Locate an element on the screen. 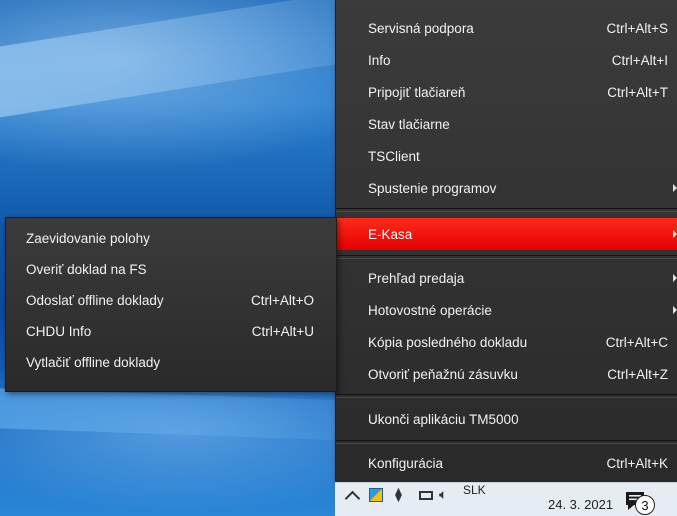 This screenshot has height=516, width=677. submenu-item-odoslat-offline-doklady: Odoslať offline doklady Ctrl+Alt+O is located at coordinates (171, 300).